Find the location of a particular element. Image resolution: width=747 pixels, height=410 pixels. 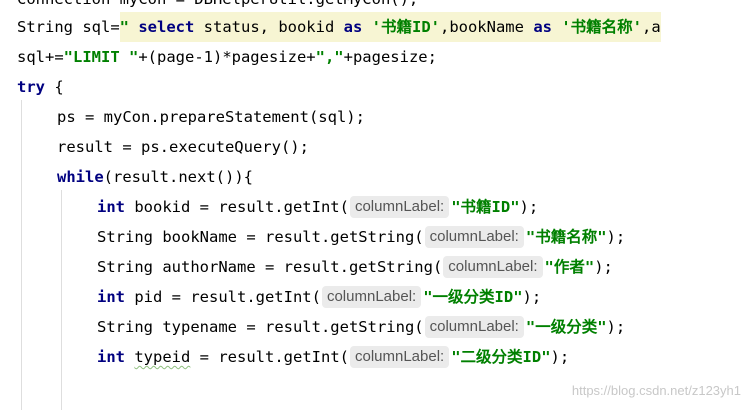

string-literal: "书籍ID" is located at coordinates (485, 207).